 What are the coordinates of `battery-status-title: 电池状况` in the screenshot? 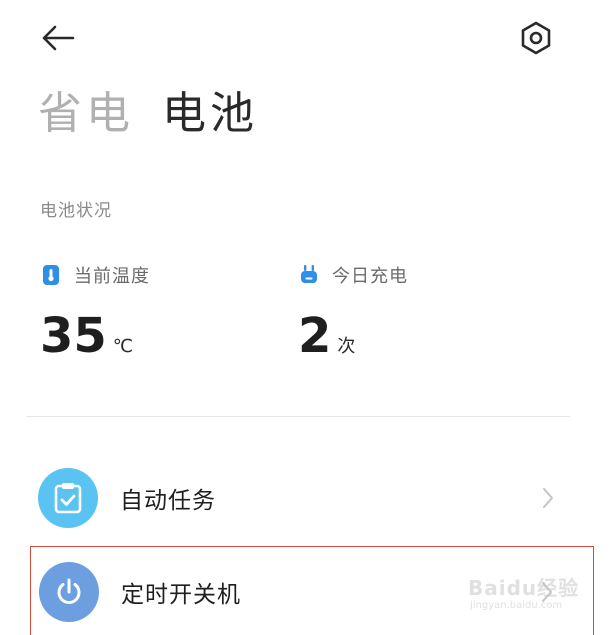 It's located at (76, 211).